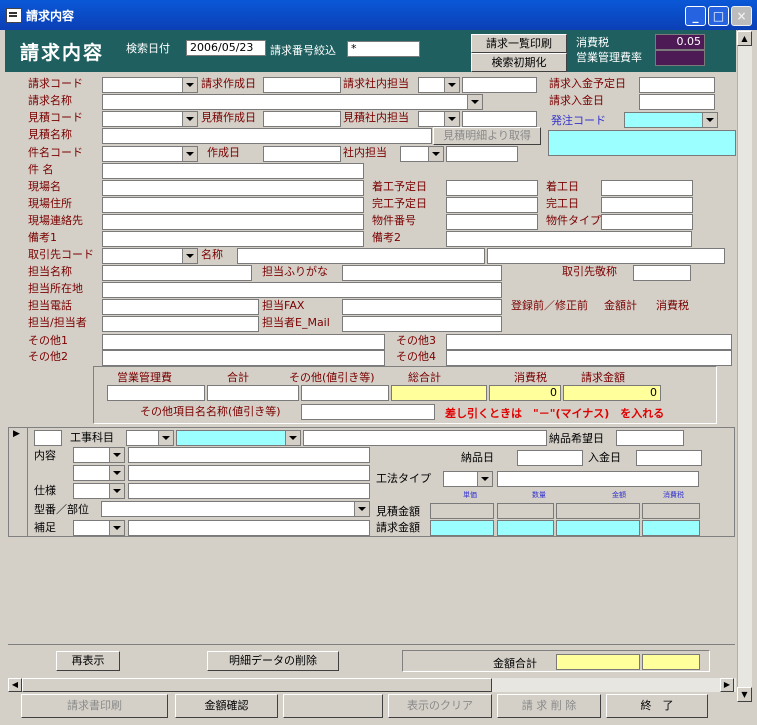 The height and width of the screenshot is (725, 757). I want to click on billing-staff-combo, so click(439, 85).